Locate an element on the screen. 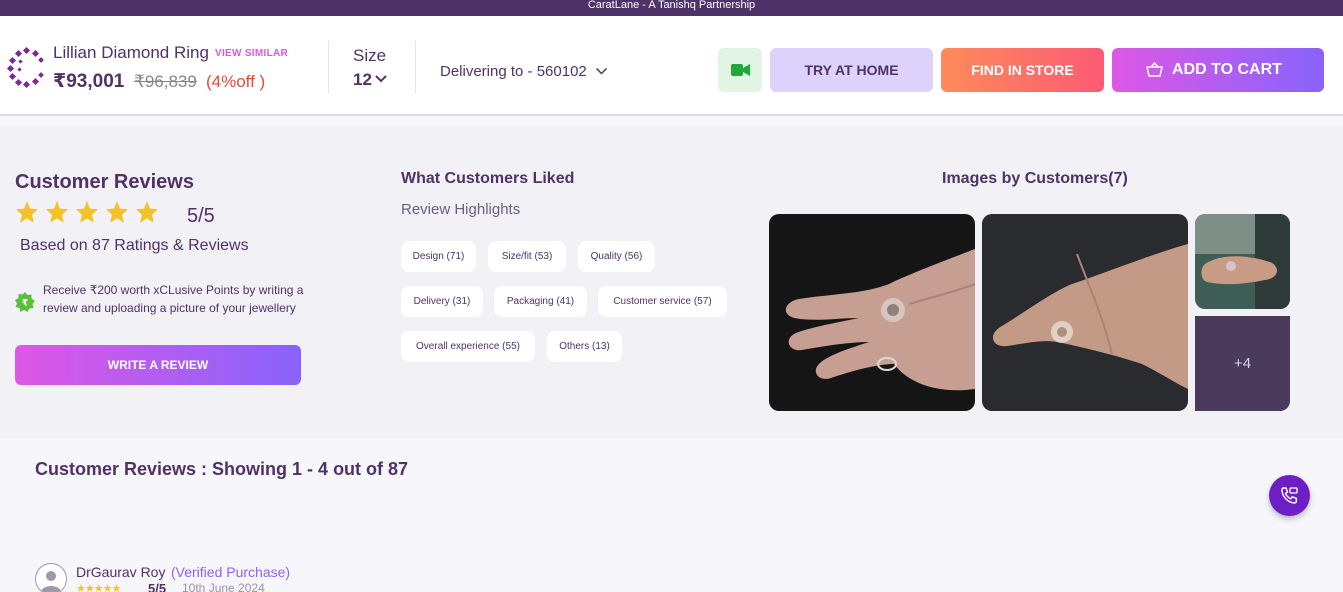 This screenshot has width=1343, height=592. reviewer-name: DrGaurav Roy is located at coordinates (121, 572).